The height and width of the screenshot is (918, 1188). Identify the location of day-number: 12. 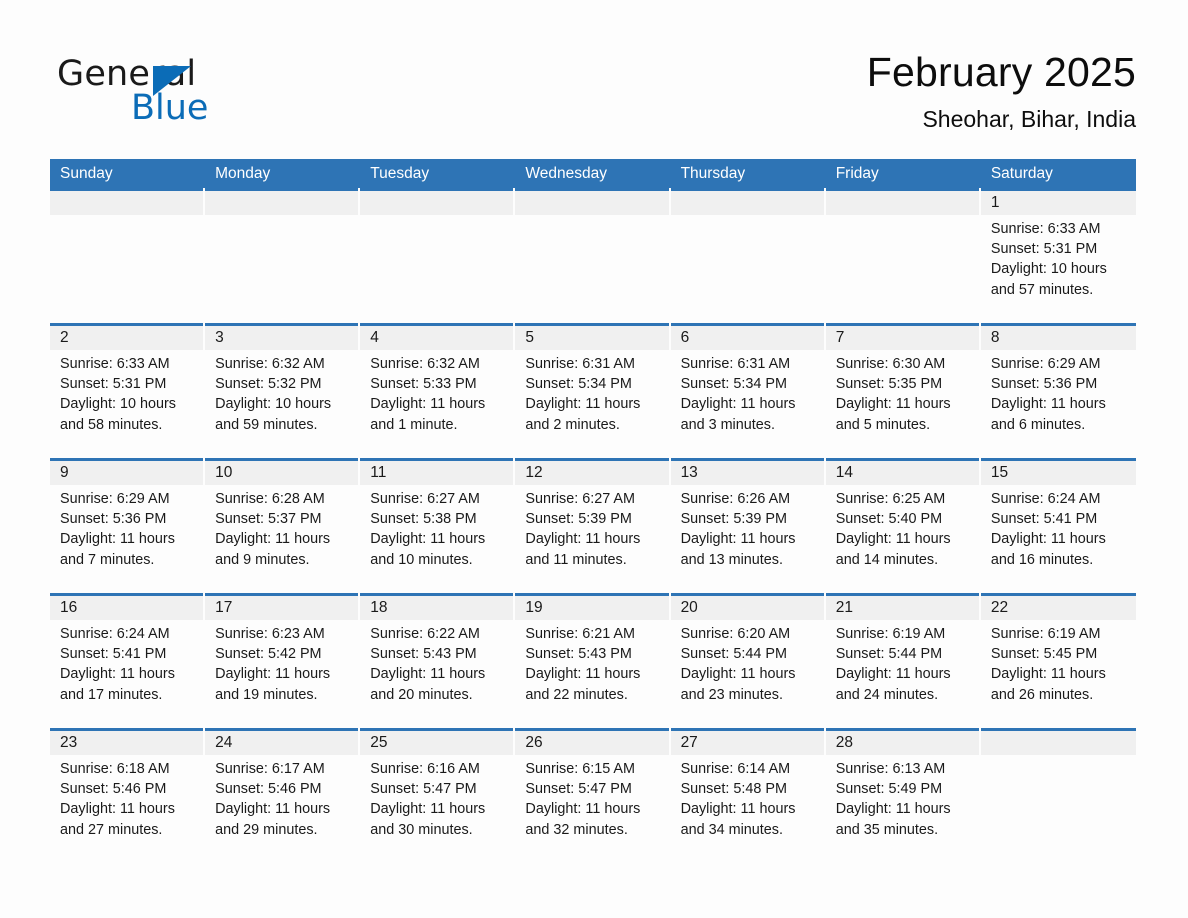
(534, 472).